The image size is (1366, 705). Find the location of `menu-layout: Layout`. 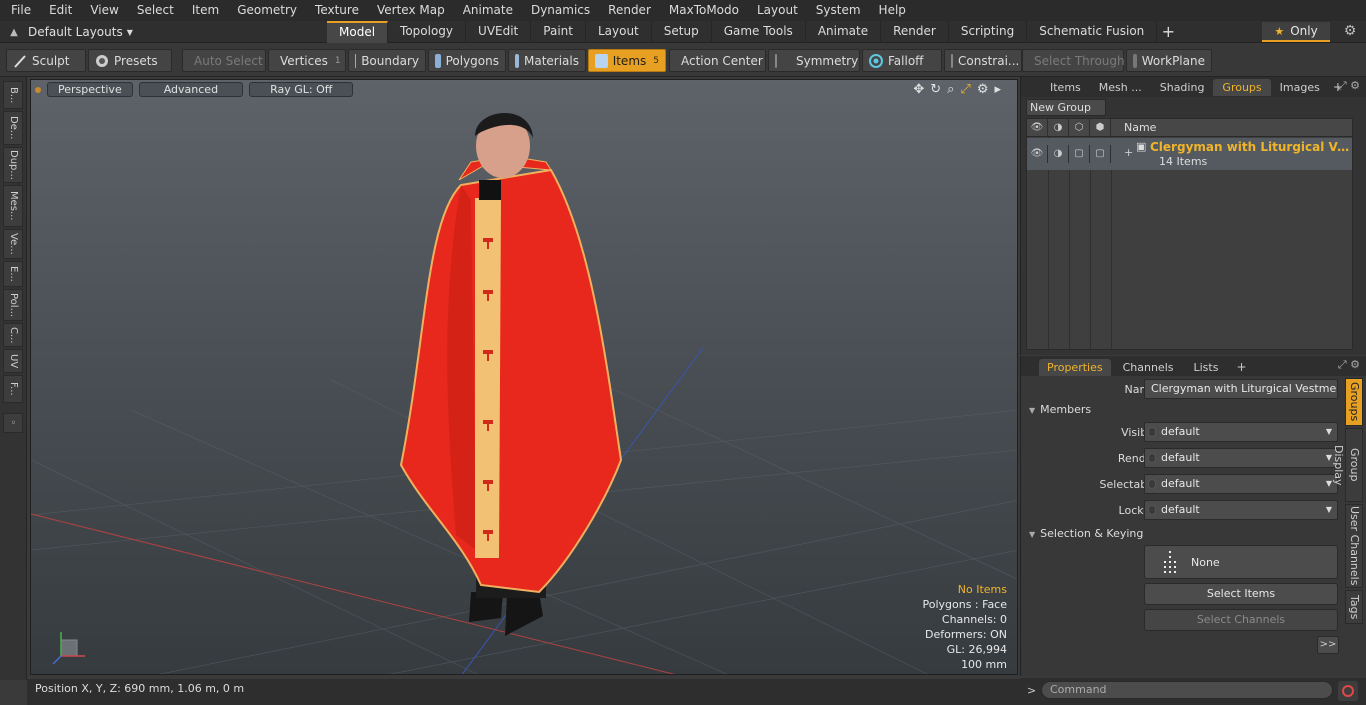

menu-layout: Layout is located at coordinates (777, 10).